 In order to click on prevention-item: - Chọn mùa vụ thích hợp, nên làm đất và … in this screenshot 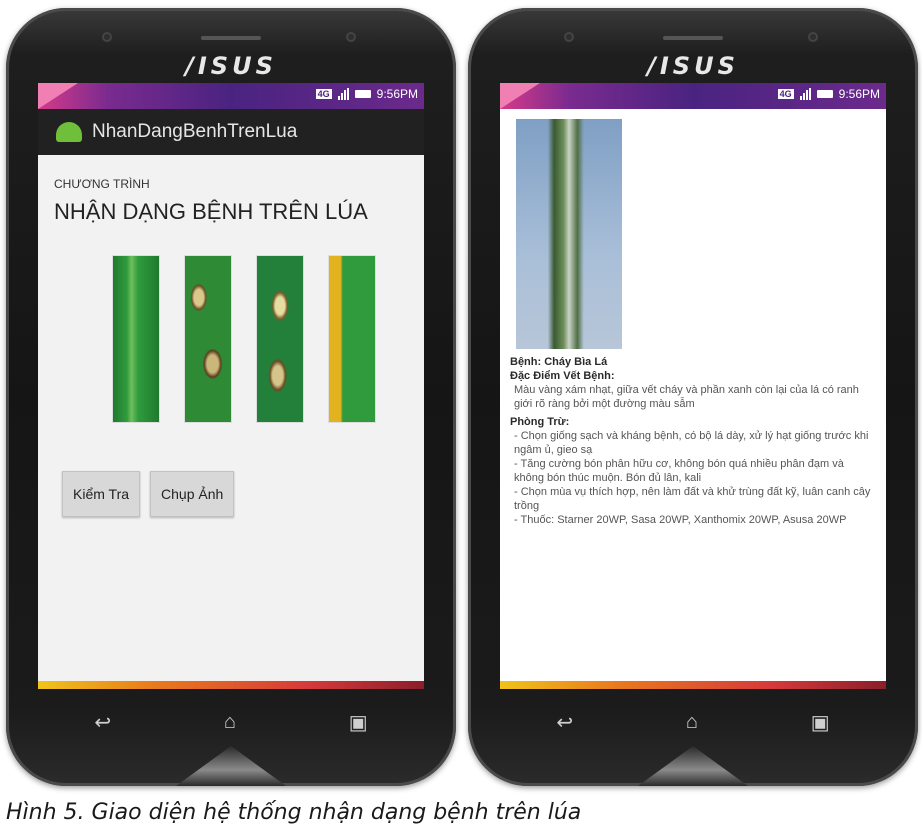, I will do `click(692, 499)`.